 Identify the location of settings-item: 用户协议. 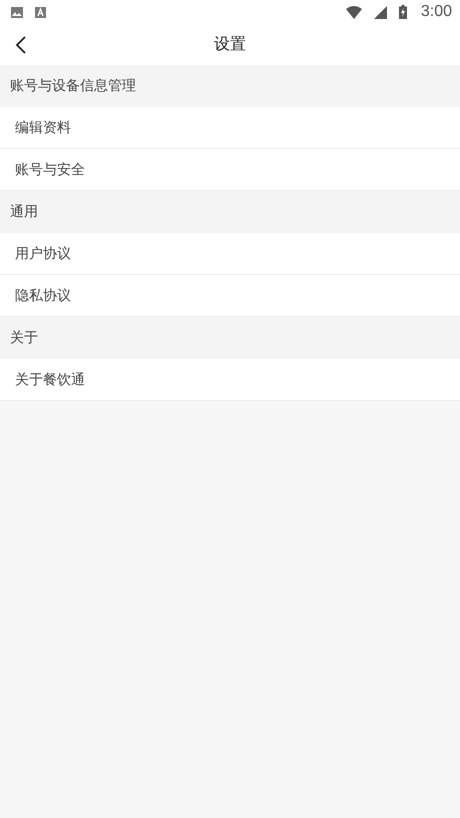
(230, 254).